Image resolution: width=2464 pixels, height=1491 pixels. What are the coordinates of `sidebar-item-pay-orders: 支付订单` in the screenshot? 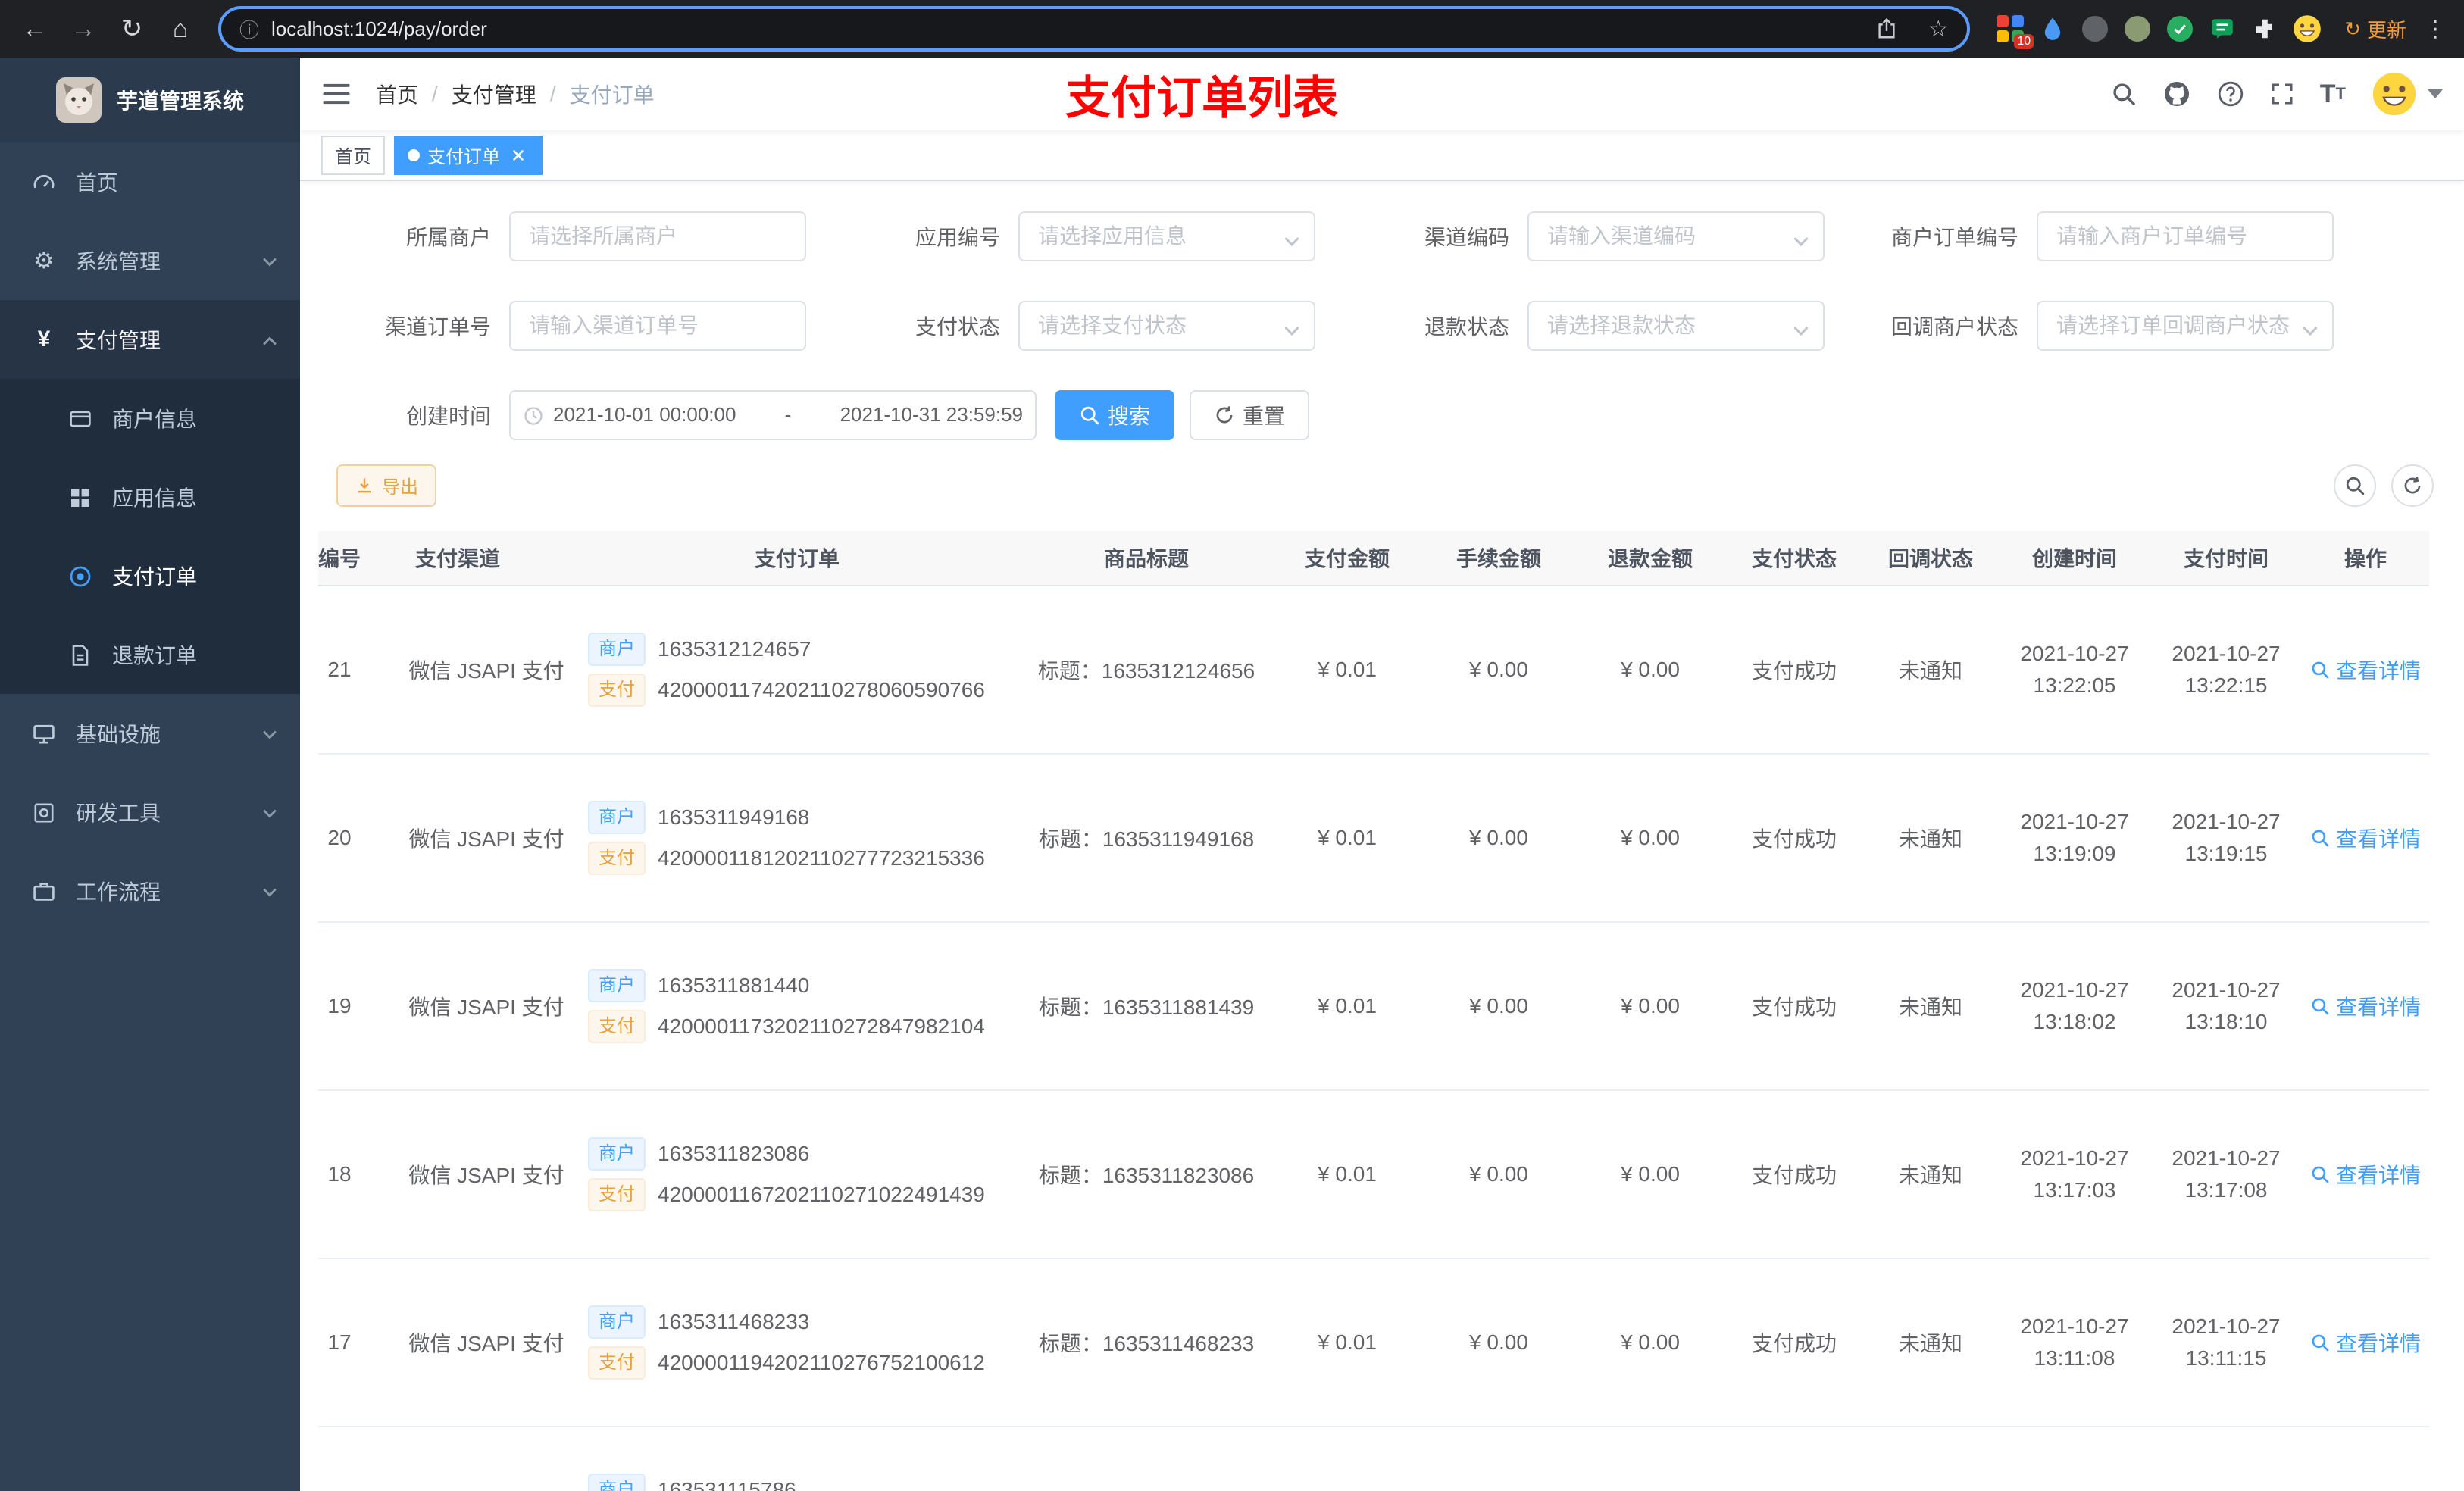 It's located at (150, 575).